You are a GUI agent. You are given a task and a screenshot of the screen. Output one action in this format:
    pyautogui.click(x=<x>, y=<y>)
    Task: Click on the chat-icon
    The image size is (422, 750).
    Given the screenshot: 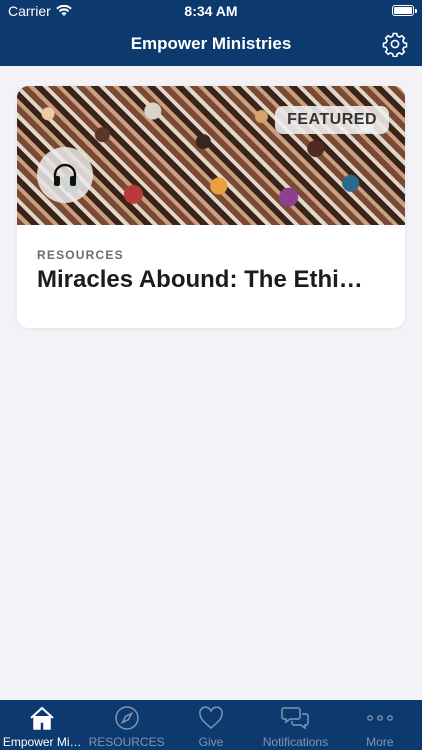 What is the action you would take?
    pyautogui.click(x=295, y=718)
    